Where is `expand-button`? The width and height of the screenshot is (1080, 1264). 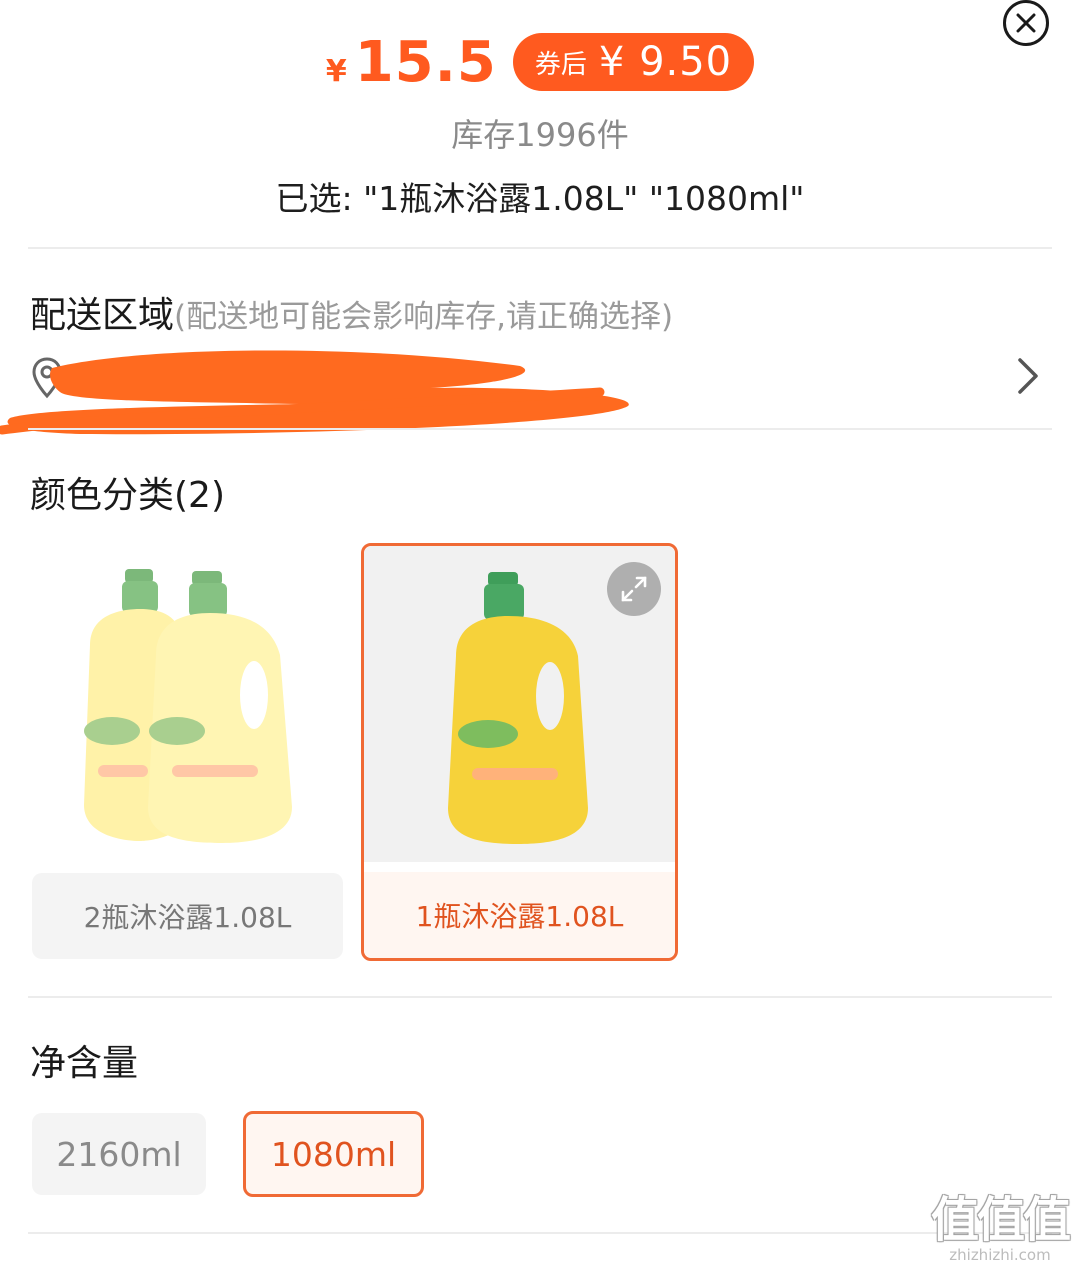 expand-button is located at coordinates (634, 589).